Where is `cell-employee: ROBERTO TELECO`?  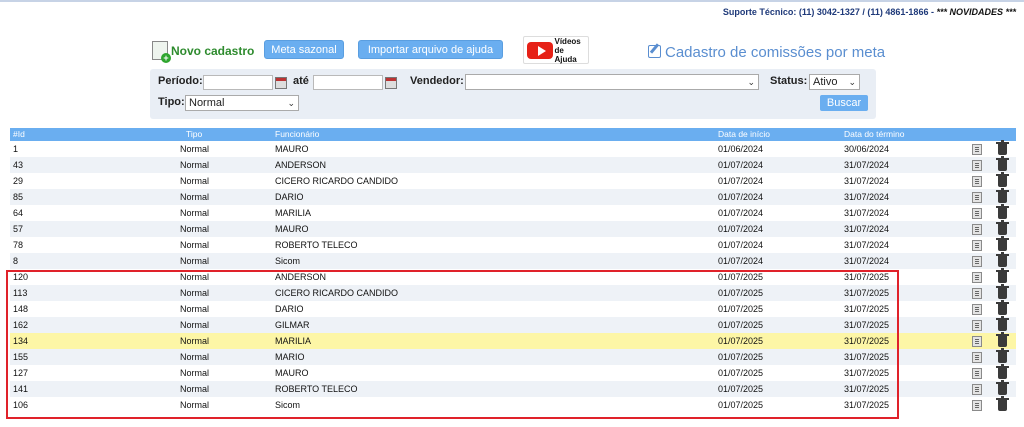 cell-employee: ROBERTO TELECO is located at coordinates (316, 389).